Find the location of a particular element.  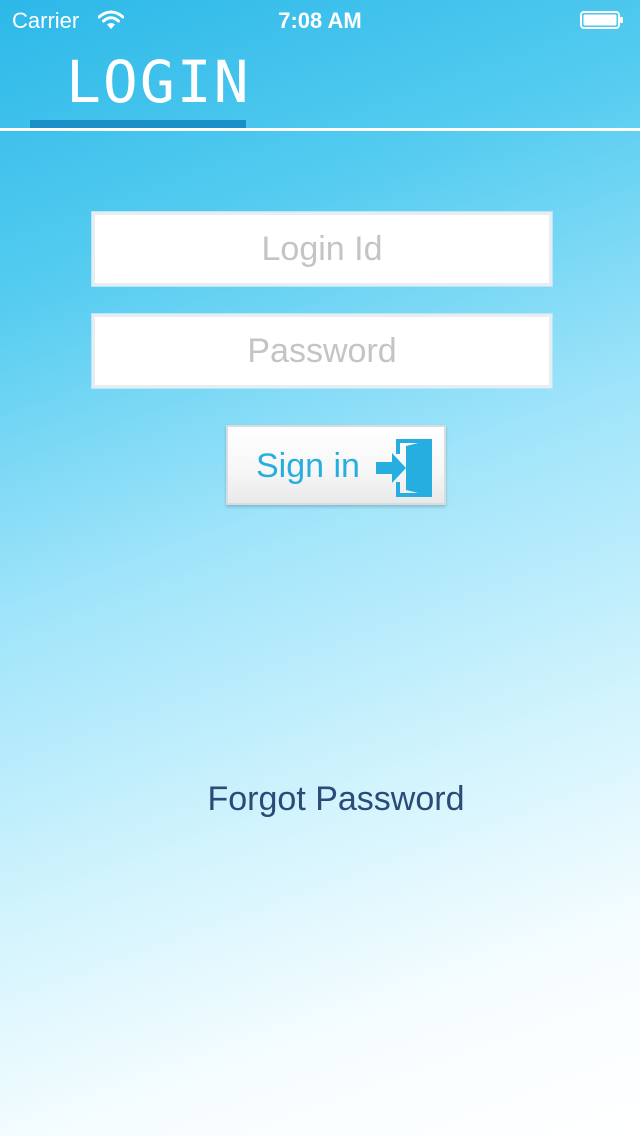

battery-icon is located at coordinates (601, 20).